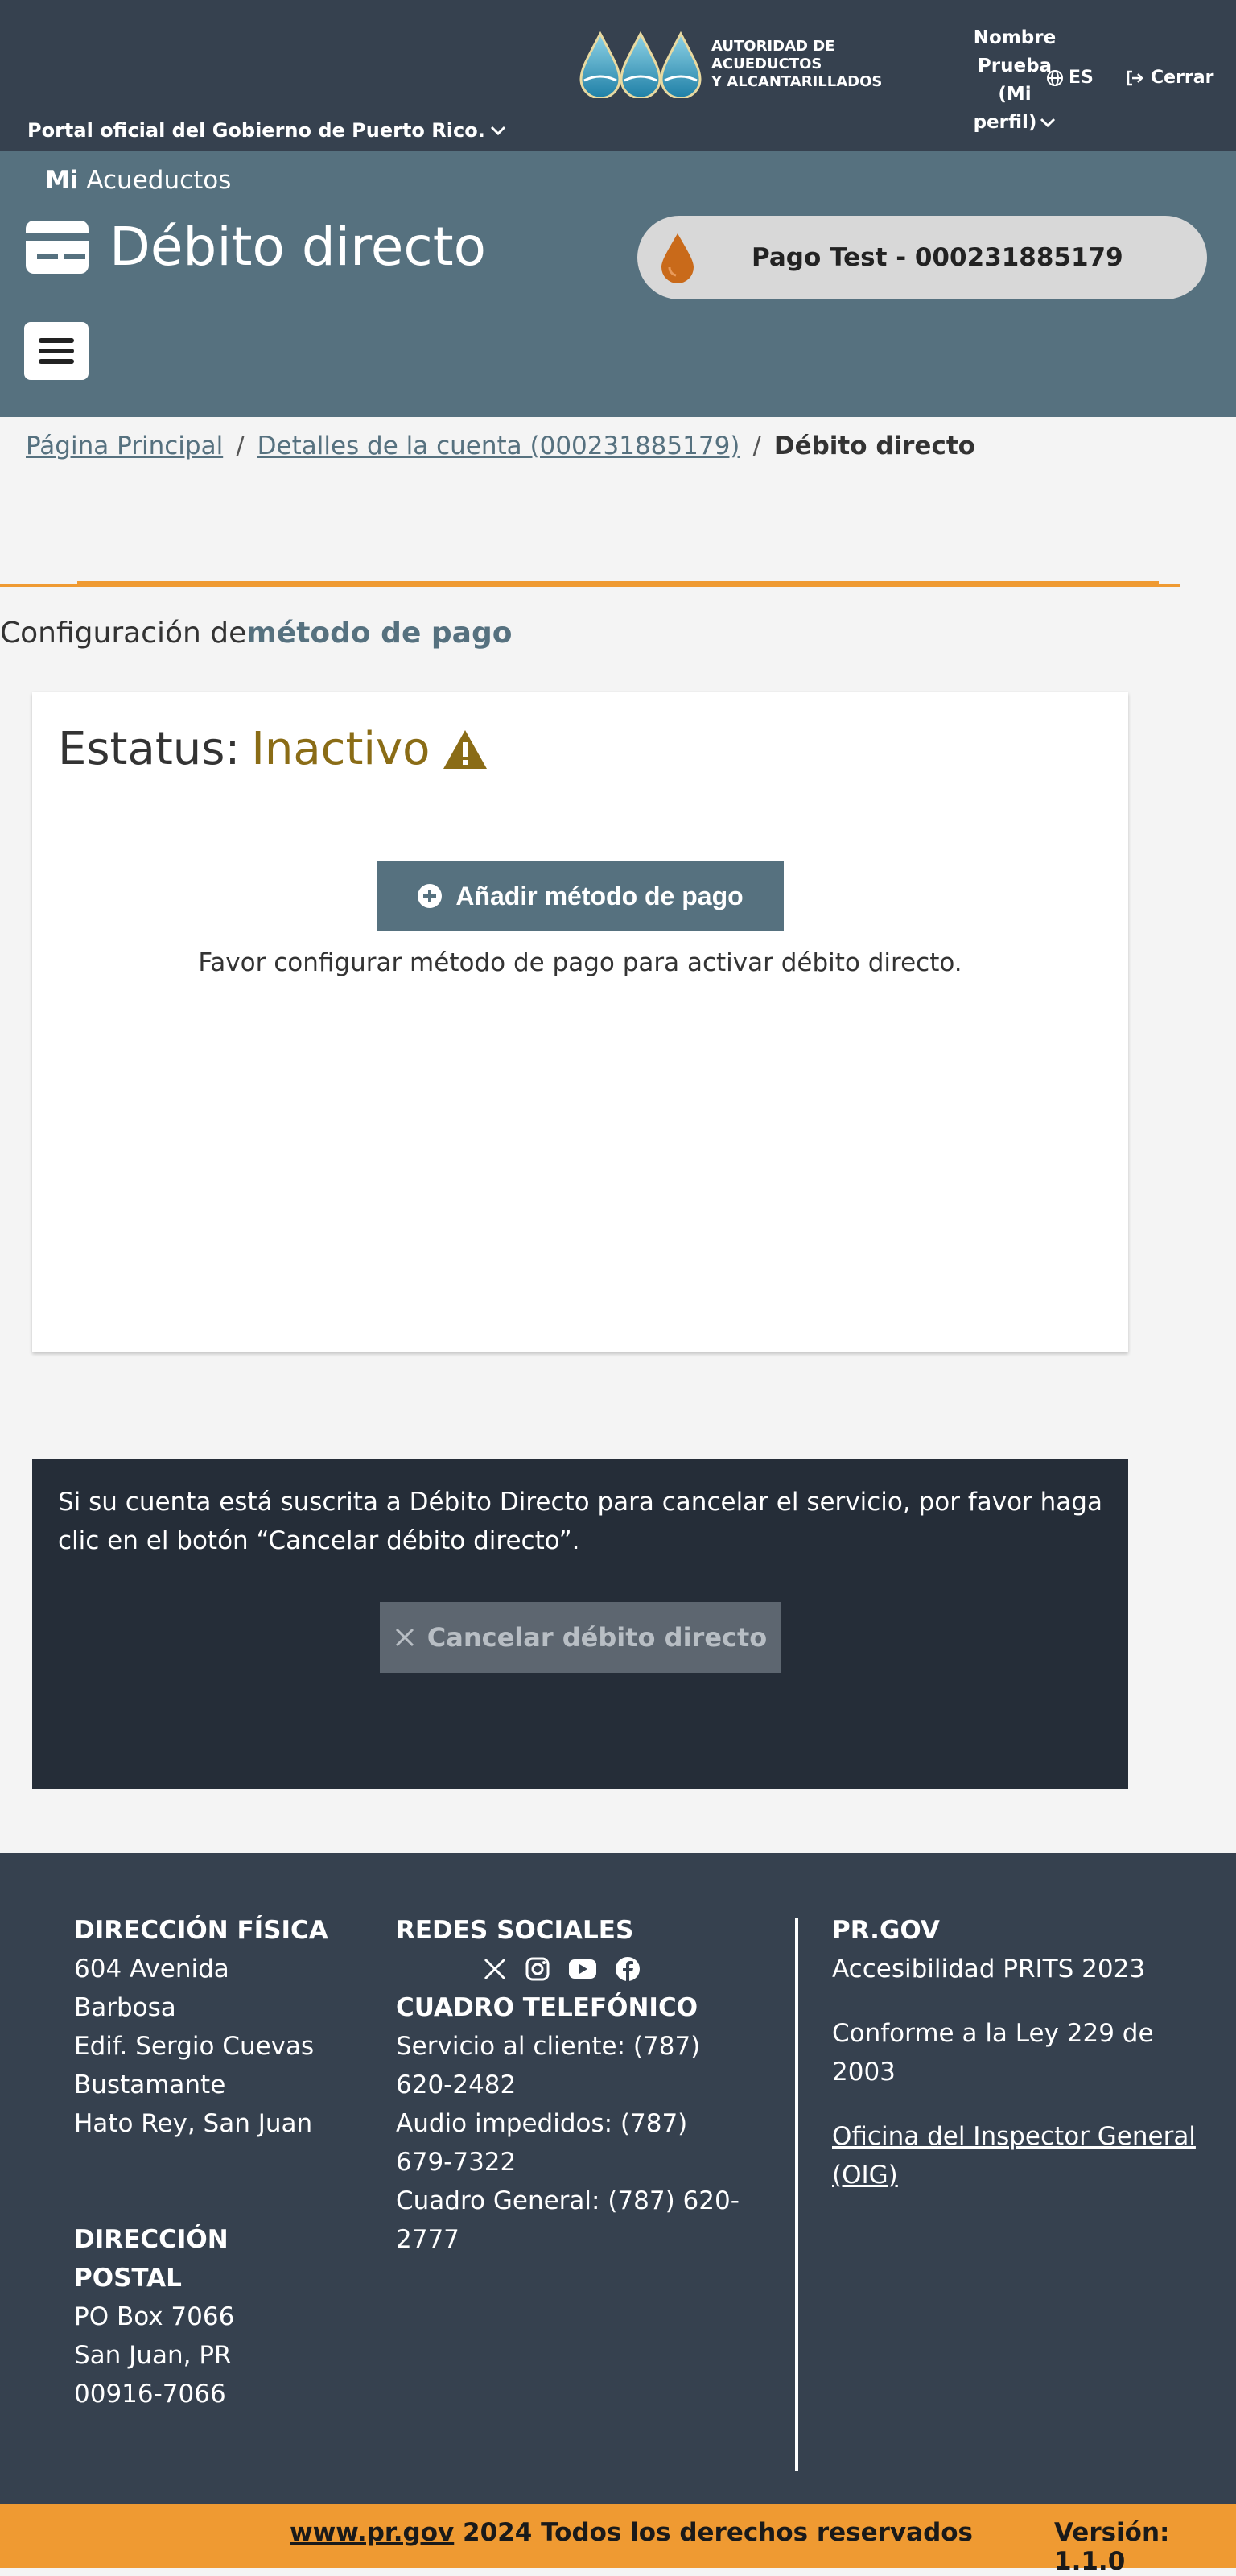 This screenshot has width=1236, height=2576. Describe the element at coordinates (297, 247) in the screenshot. I see `page-title: Débito directo` at that location.